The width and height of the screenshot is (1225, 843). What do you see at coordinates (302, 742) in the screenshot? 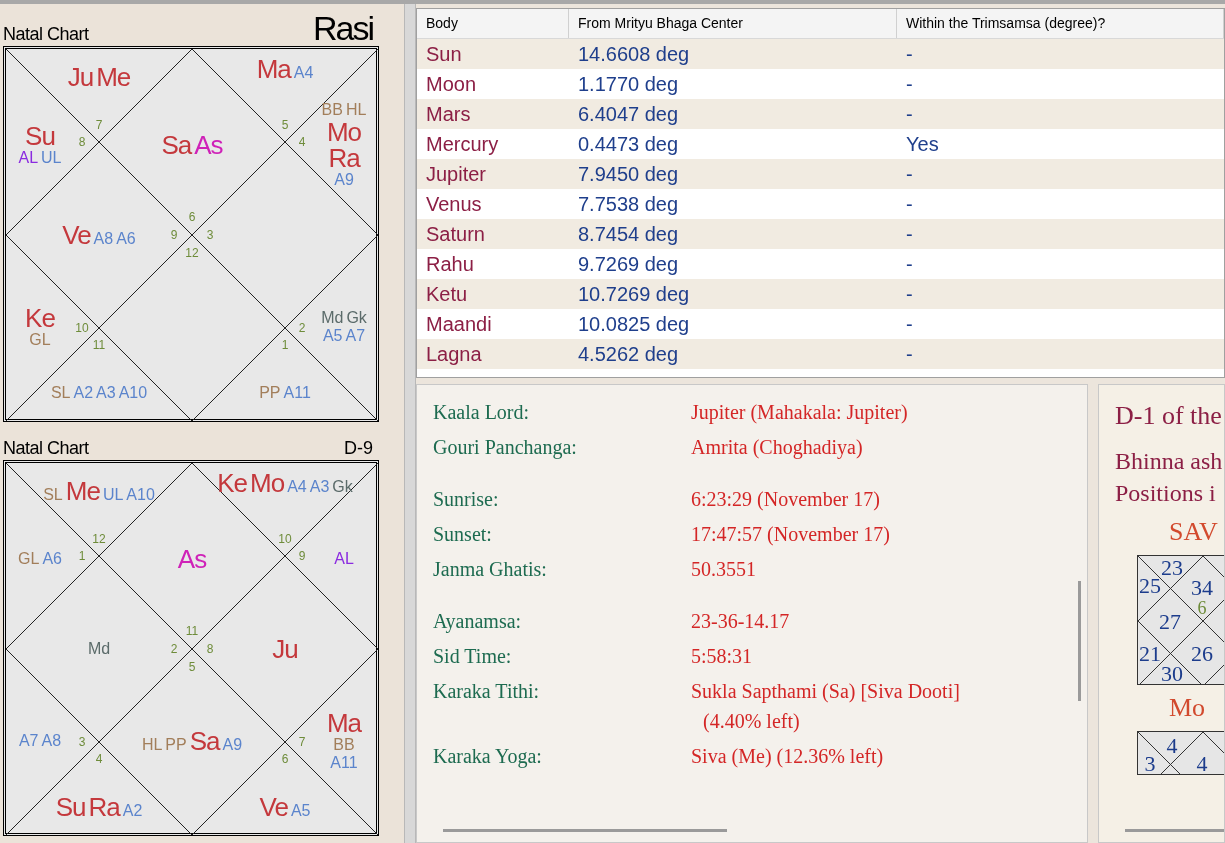
I see `house-number: 7` at bounding box center [302, 742].